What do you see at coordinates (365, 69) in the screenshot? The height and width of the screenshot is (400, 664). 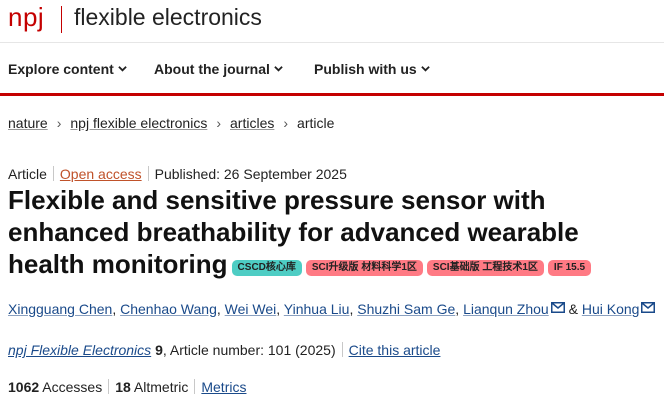 I see `nav-label: Publish with us` at bounding box center [365, 69].